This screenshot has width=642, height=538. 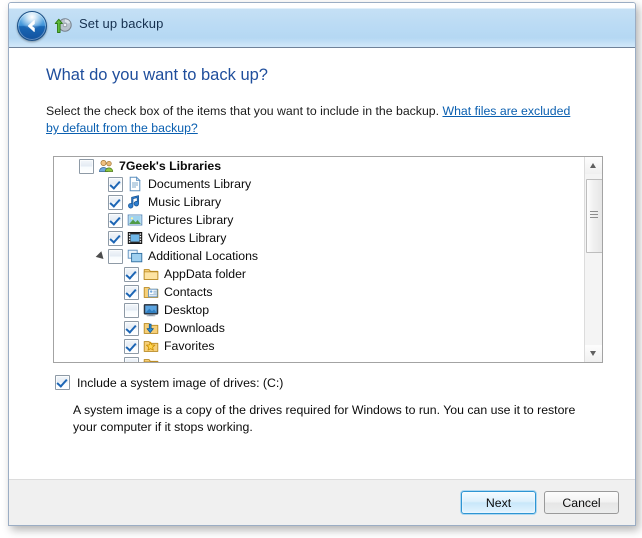 What do you see at coordinates (581, 502) in the screenshot?
I see `cancel-button: Cancel` at bounding box center [581, 502].